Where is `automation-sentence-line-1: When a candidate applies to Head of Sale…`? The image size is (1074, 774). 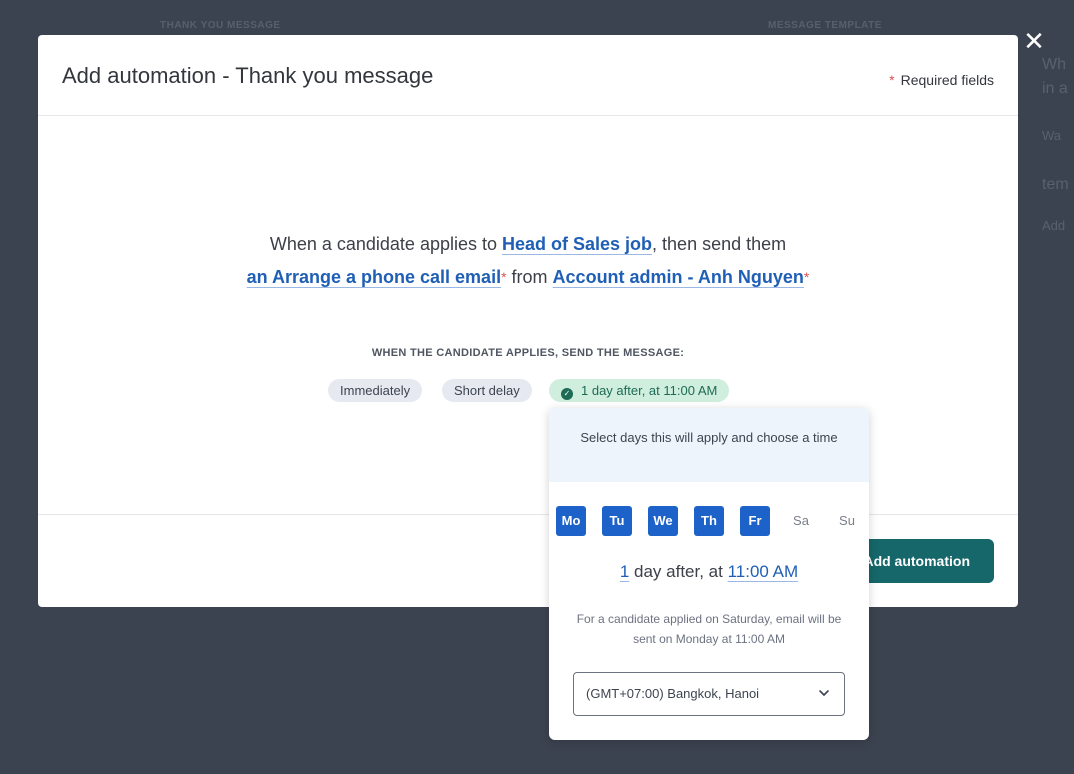 automation-sentence-line-1: When a candidate applies to Head of Sale… is located at coordinates (528, 244).